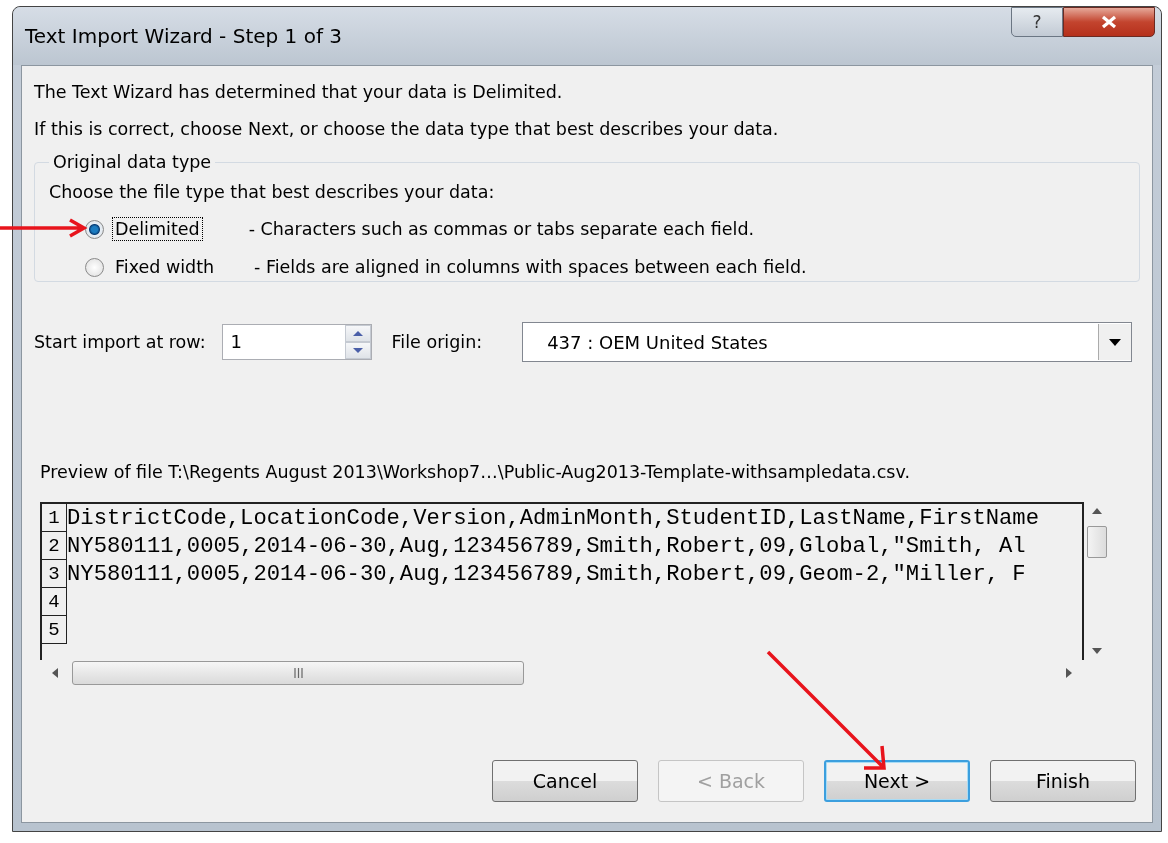 This screenshot has width=1168, height=843. Describe the element at coordinates (132, 162) in the screenshot. I see `group-legend: Original data type` at that location.